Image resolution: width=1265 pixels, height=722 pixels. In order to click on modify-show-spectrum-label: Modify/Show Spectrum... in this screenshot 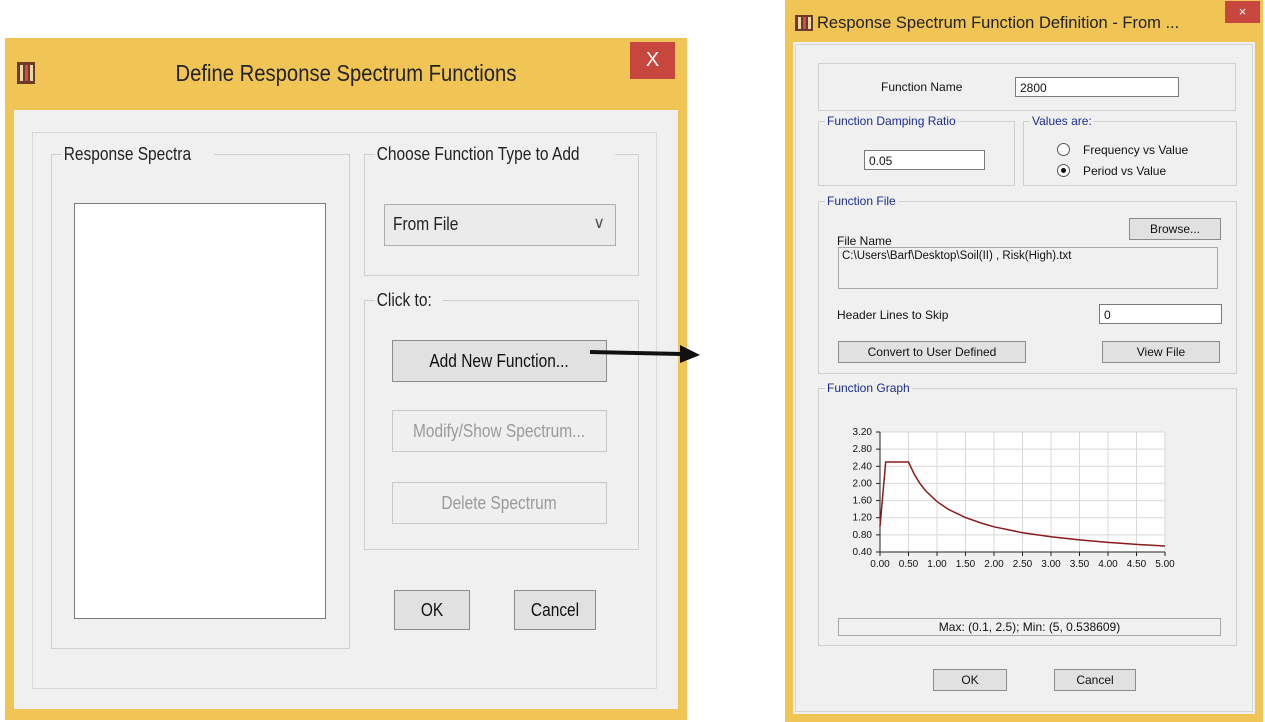, I will do `click(499, 431)`.